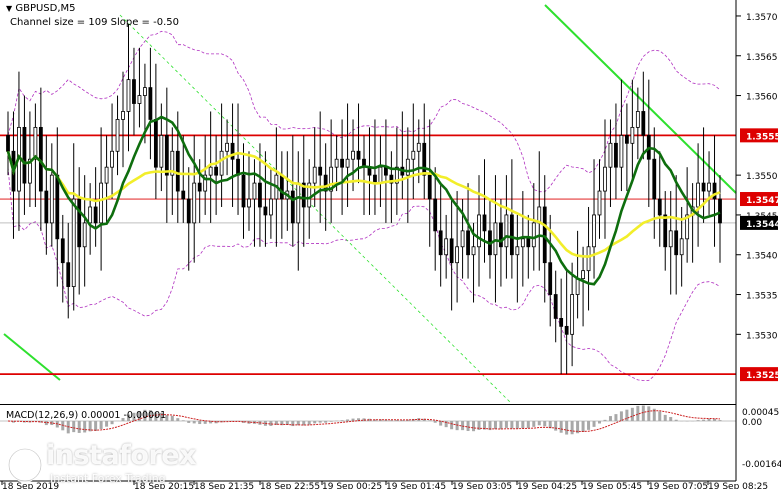  What do you see at coordinates (738, 485) in the screenshot?
I see `time-tick-label: 19 Sep 08:25` at bounding box center [738, 485].